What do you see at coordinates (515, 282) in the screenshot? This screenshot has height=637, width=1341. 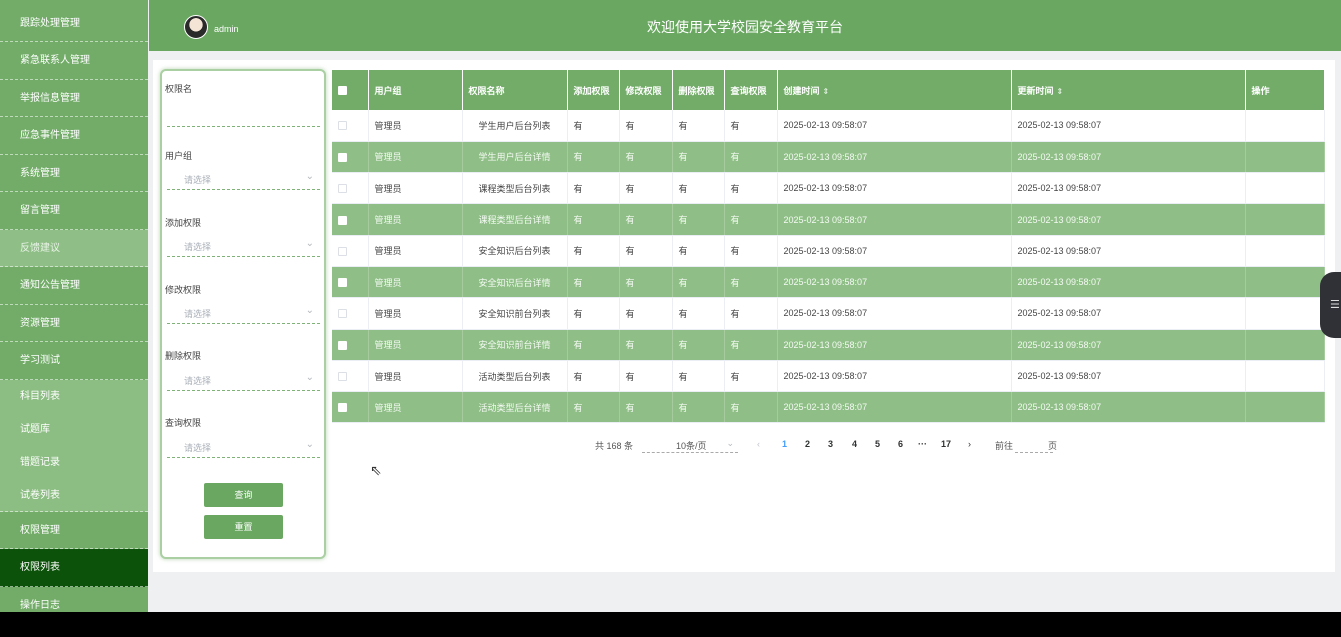 I see `cell-name: 安全知识后台详情` at bounding box center [515, 282].